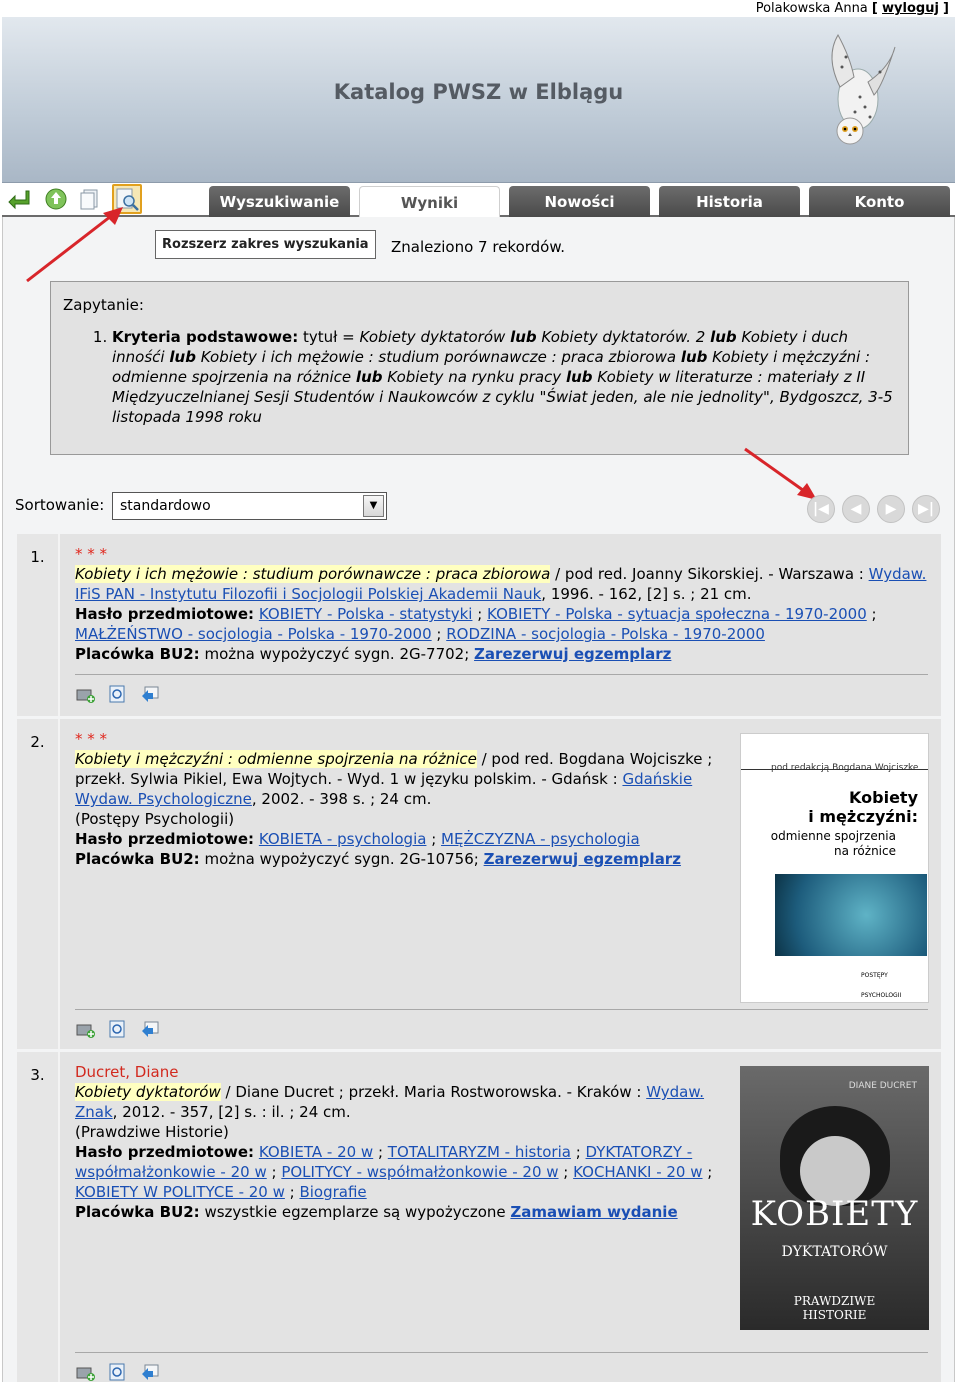  What do you see at coordinates (165, 506) in the screenshot?
I see `sort-value: standardowo` at bounding box center [165, 506].